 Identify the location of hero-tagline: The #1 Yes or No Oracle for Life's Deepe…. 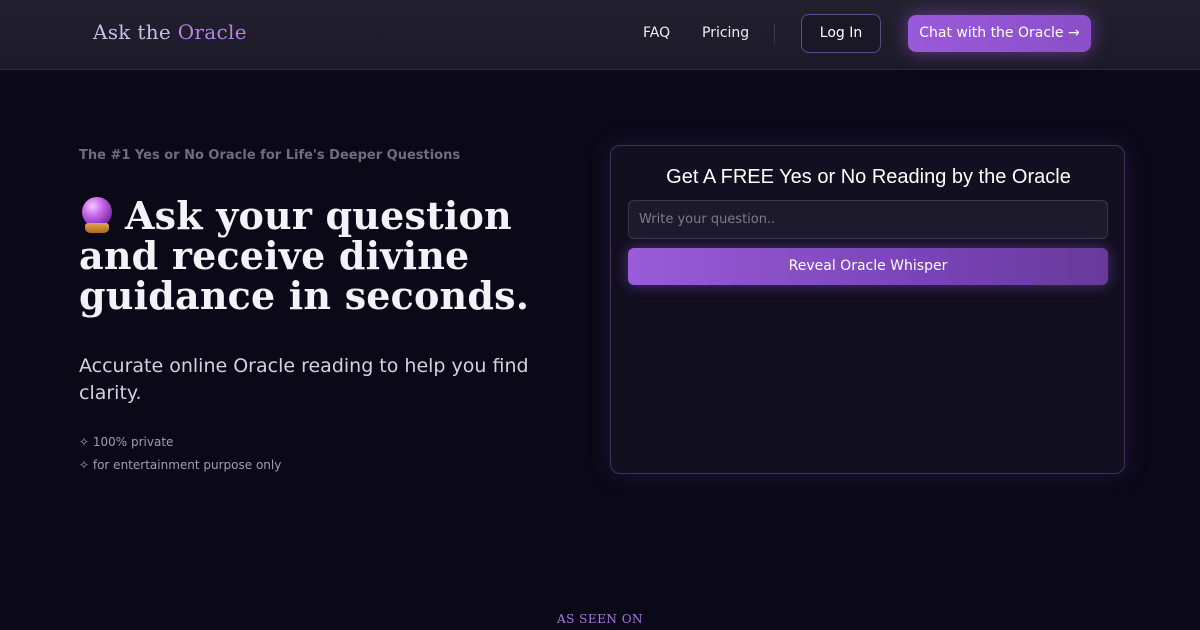
(270, 155).